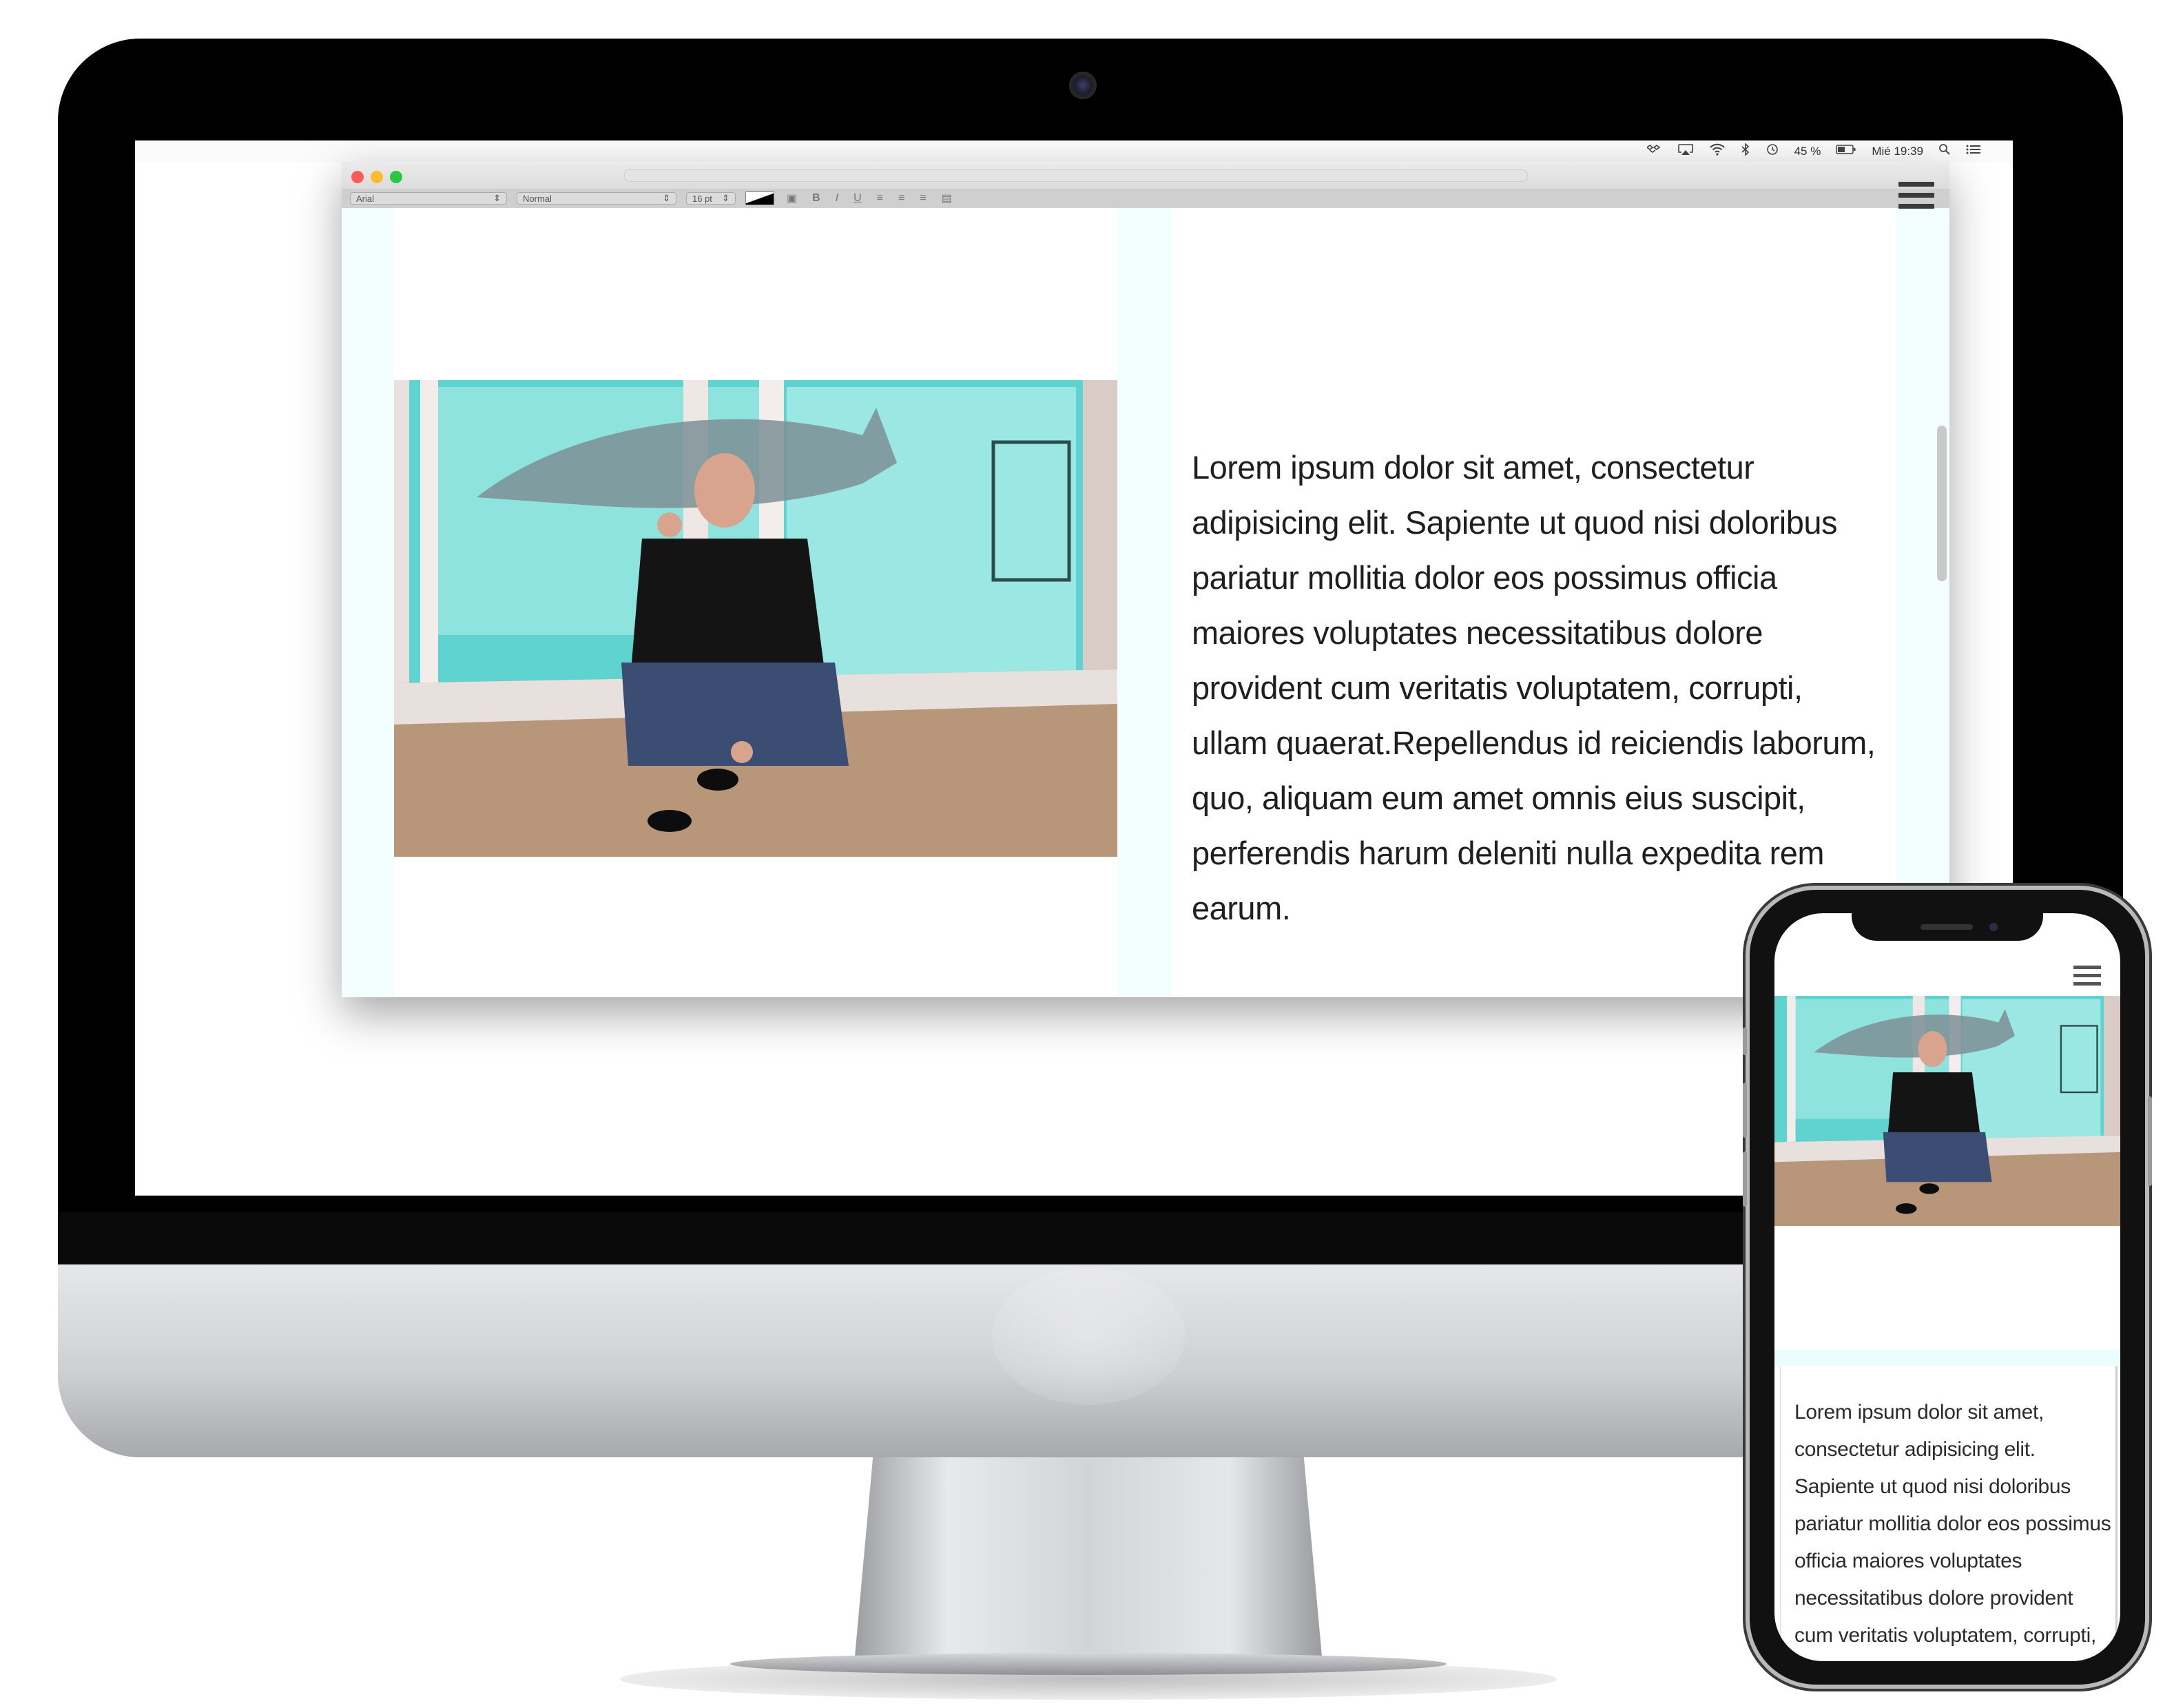  What do you see at coordinates (1973, 151) in the screenshot?
I see `notification-center-icon` at bounding box center [1973, 151].